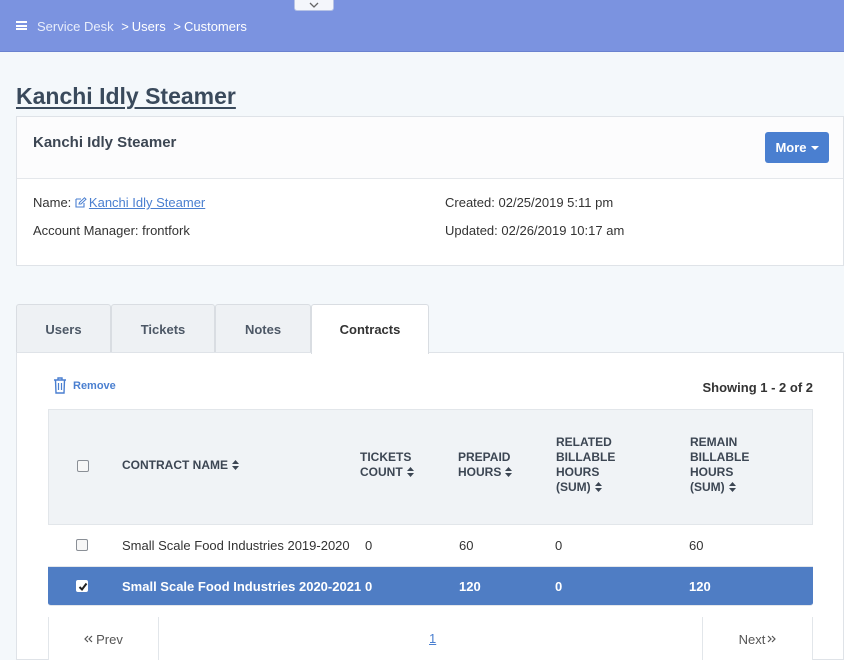 Image resolution: width=844 pixels, height=660 pixels. I want to click on column-remain-label-4: (SUM), so click(707, 487).